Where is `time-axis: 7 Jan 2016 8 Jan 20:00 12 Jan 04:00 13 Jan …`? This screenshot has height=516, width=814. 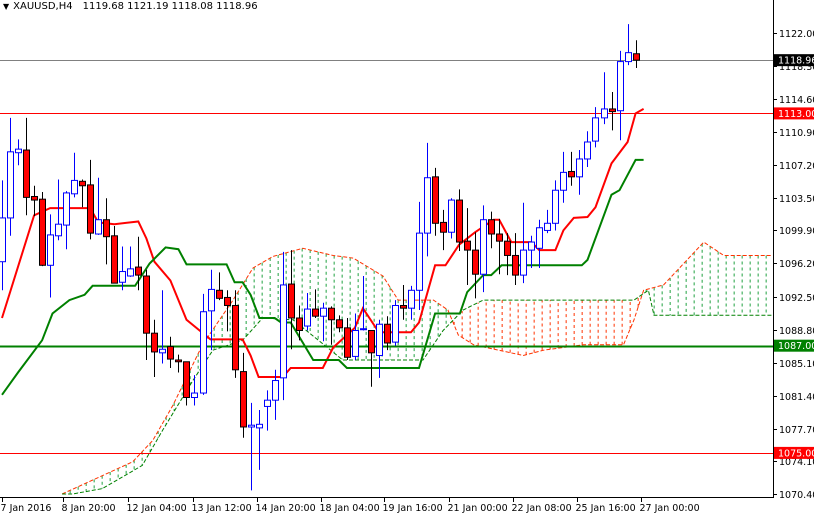
time-axis: 7 Jan 2016 8 Jan 20:00 12 Jan 04:00 13 Jan … is located at coordinates (350, 505).